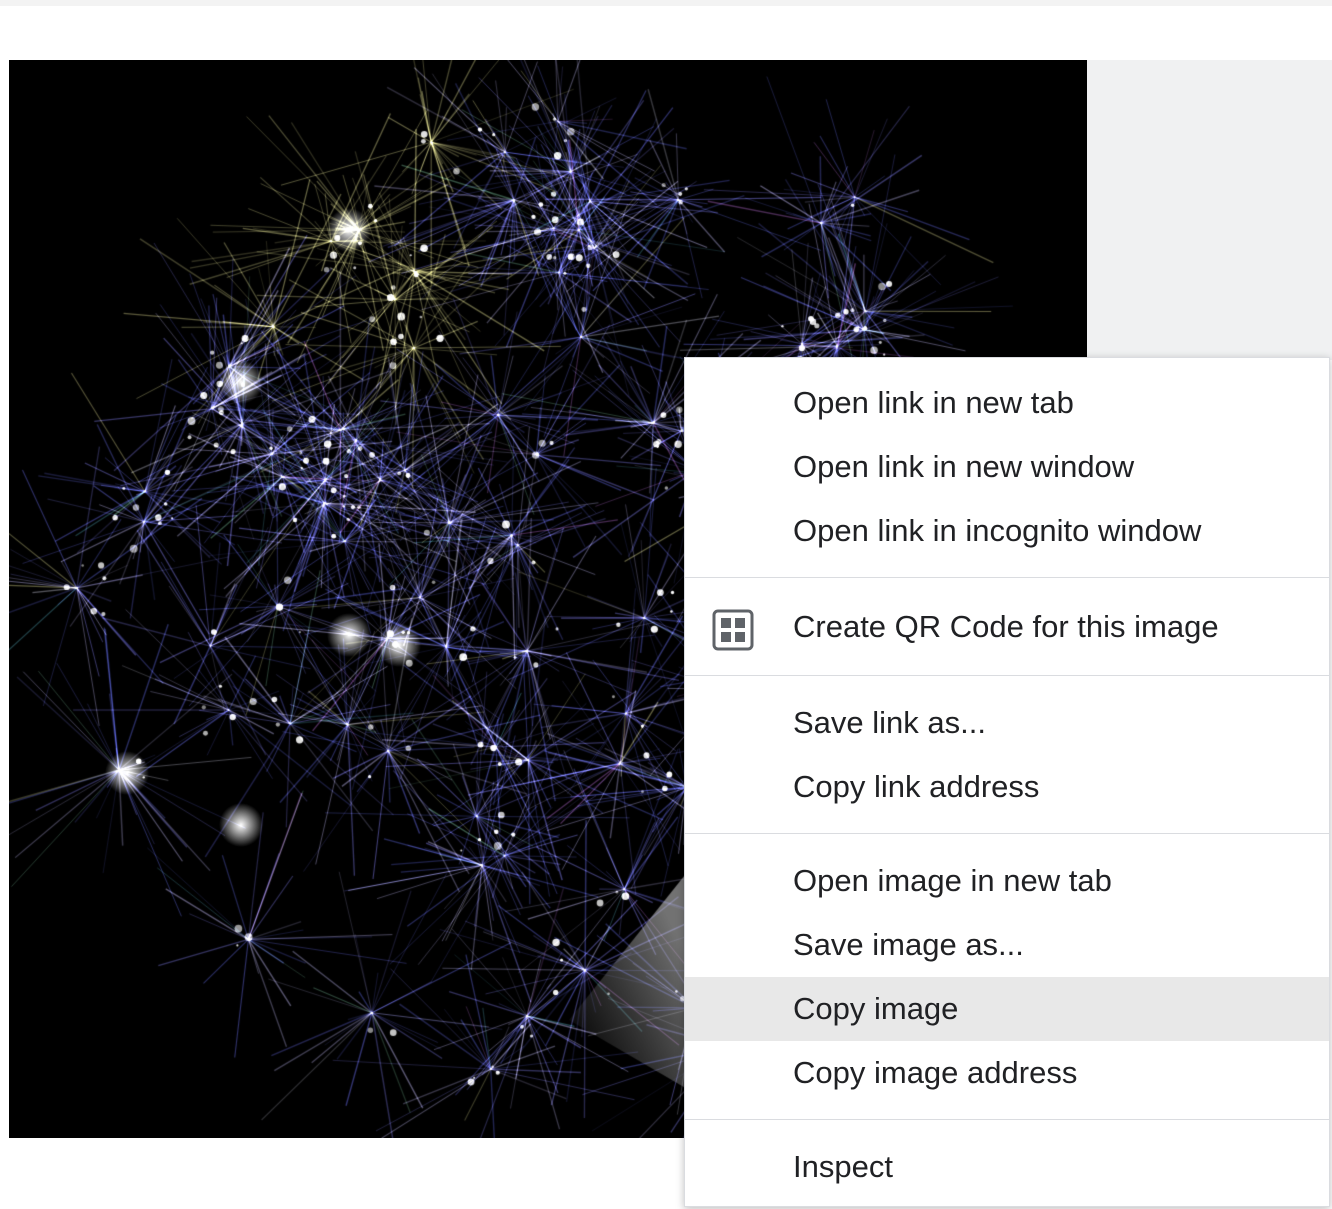  What do you see at coordinates (843, 1166) in the screenshot?
I see `menu-item-label: Inspect` at bounding box center [843, 1166].